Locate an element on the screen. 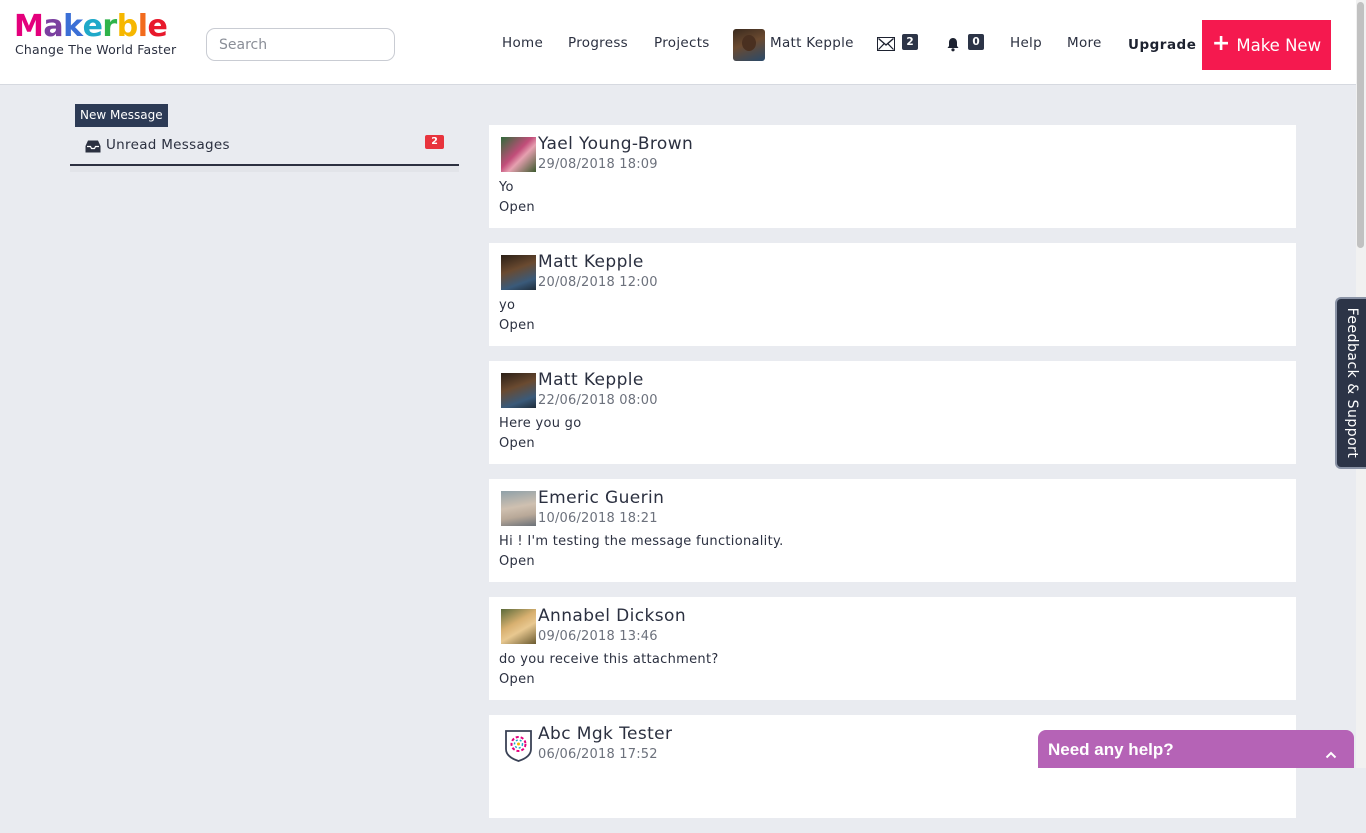 This screenshot has width=1366, height=833. logo-letter: M is located at coordinates (29, 26).